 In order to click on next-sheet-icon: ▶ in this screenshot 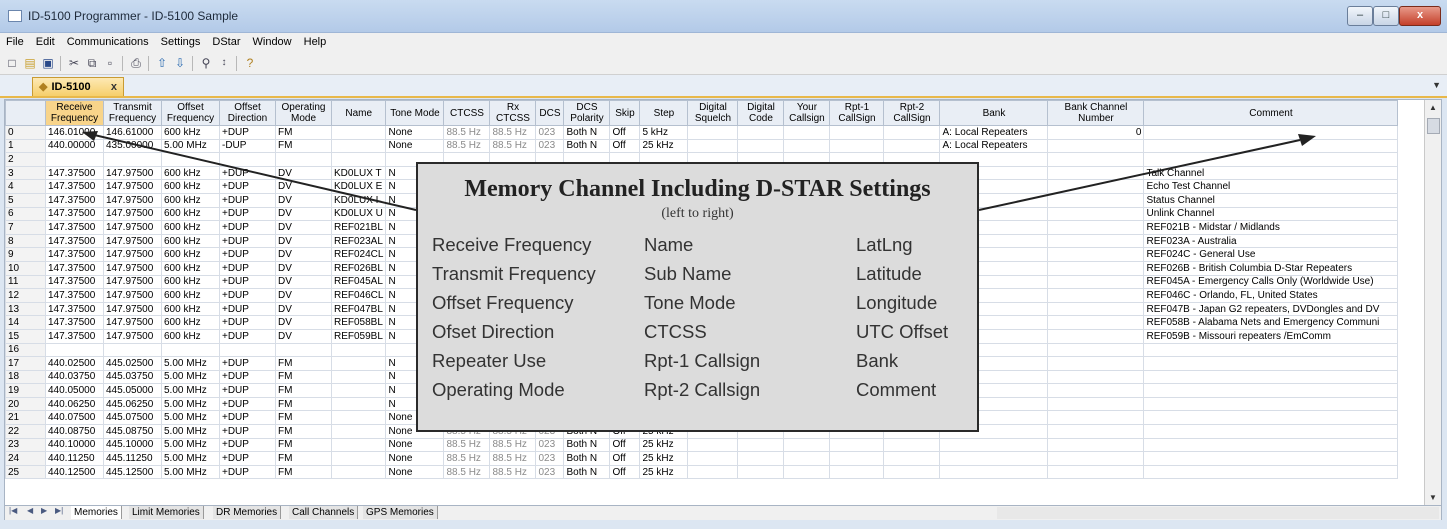, I will do `click(44, 510)`.